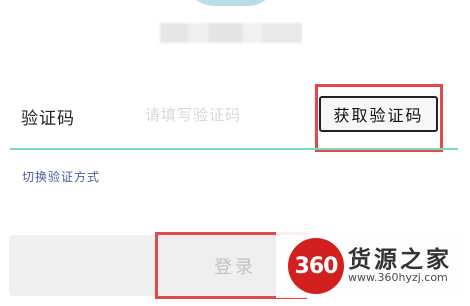 This screenshot has height=306, width=470. I want to click on blurred-username, so click(231, 33).